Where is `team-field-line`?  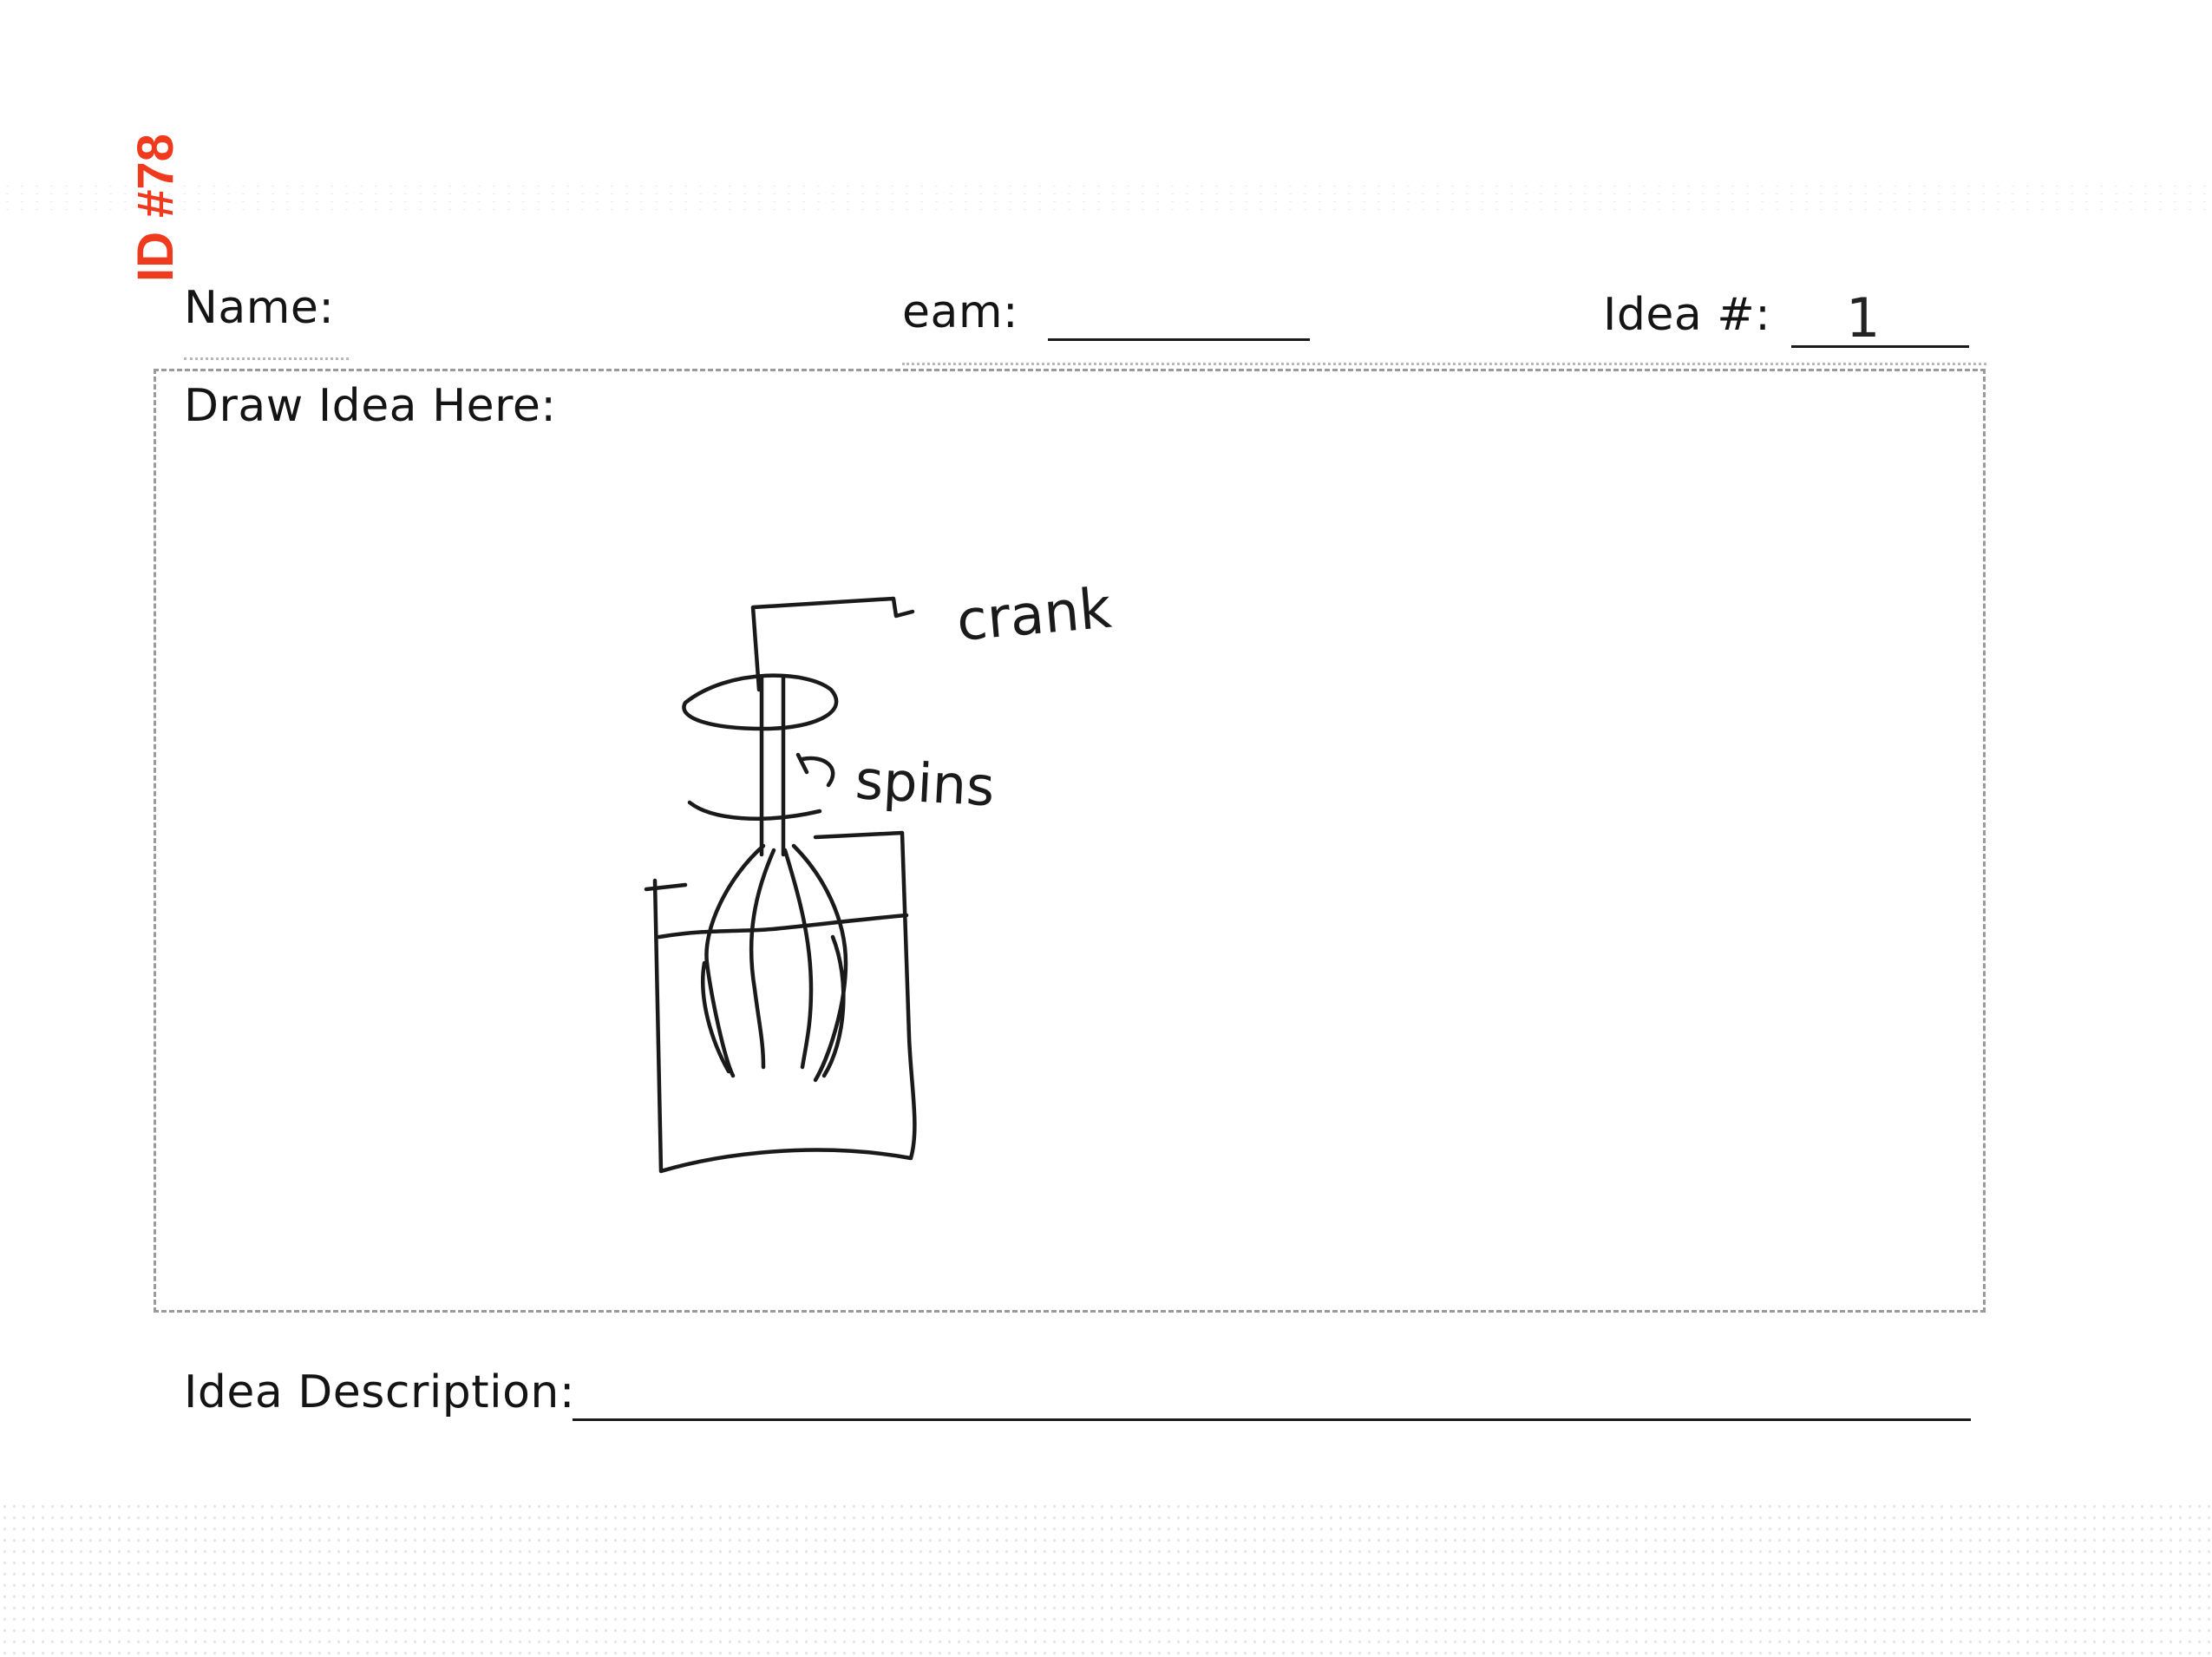 team-field-line is located at coordinates (1179, 339).